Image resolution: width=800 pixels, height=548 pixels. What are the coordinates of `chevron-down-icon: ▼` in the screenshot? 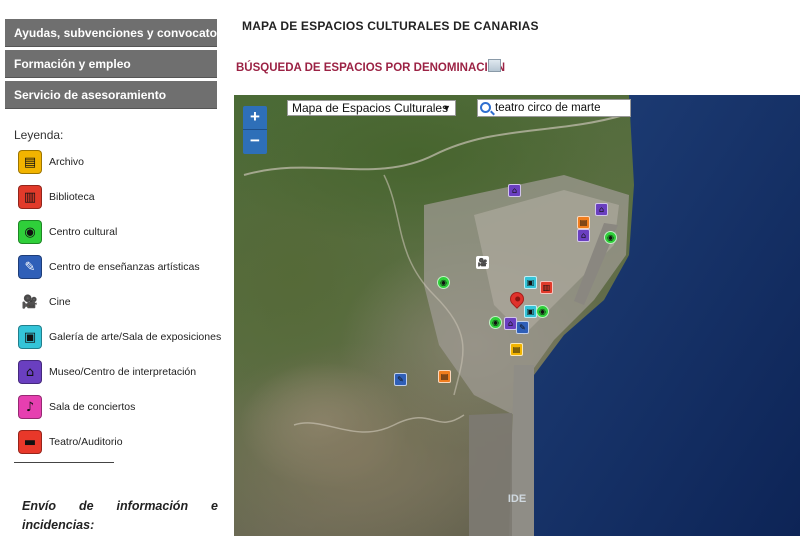 It's located at (446, 108).